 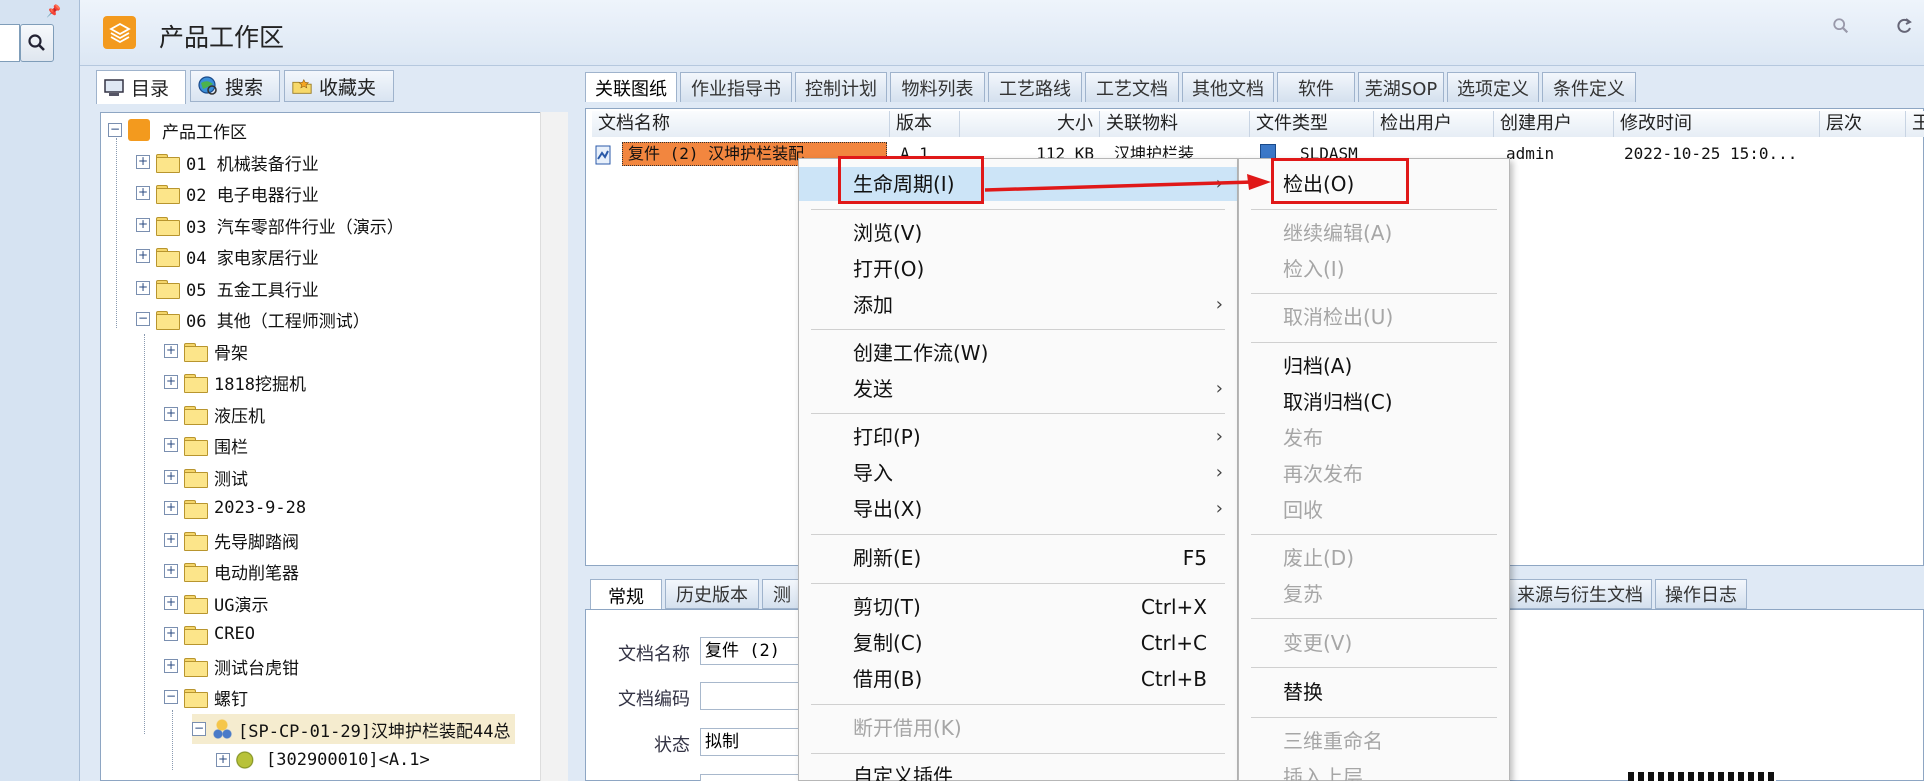 What do you see at coordinates (204, 132) in the screenshot?
I see `tree-root-label: 产品工作区` at bounding box center [204, 132].